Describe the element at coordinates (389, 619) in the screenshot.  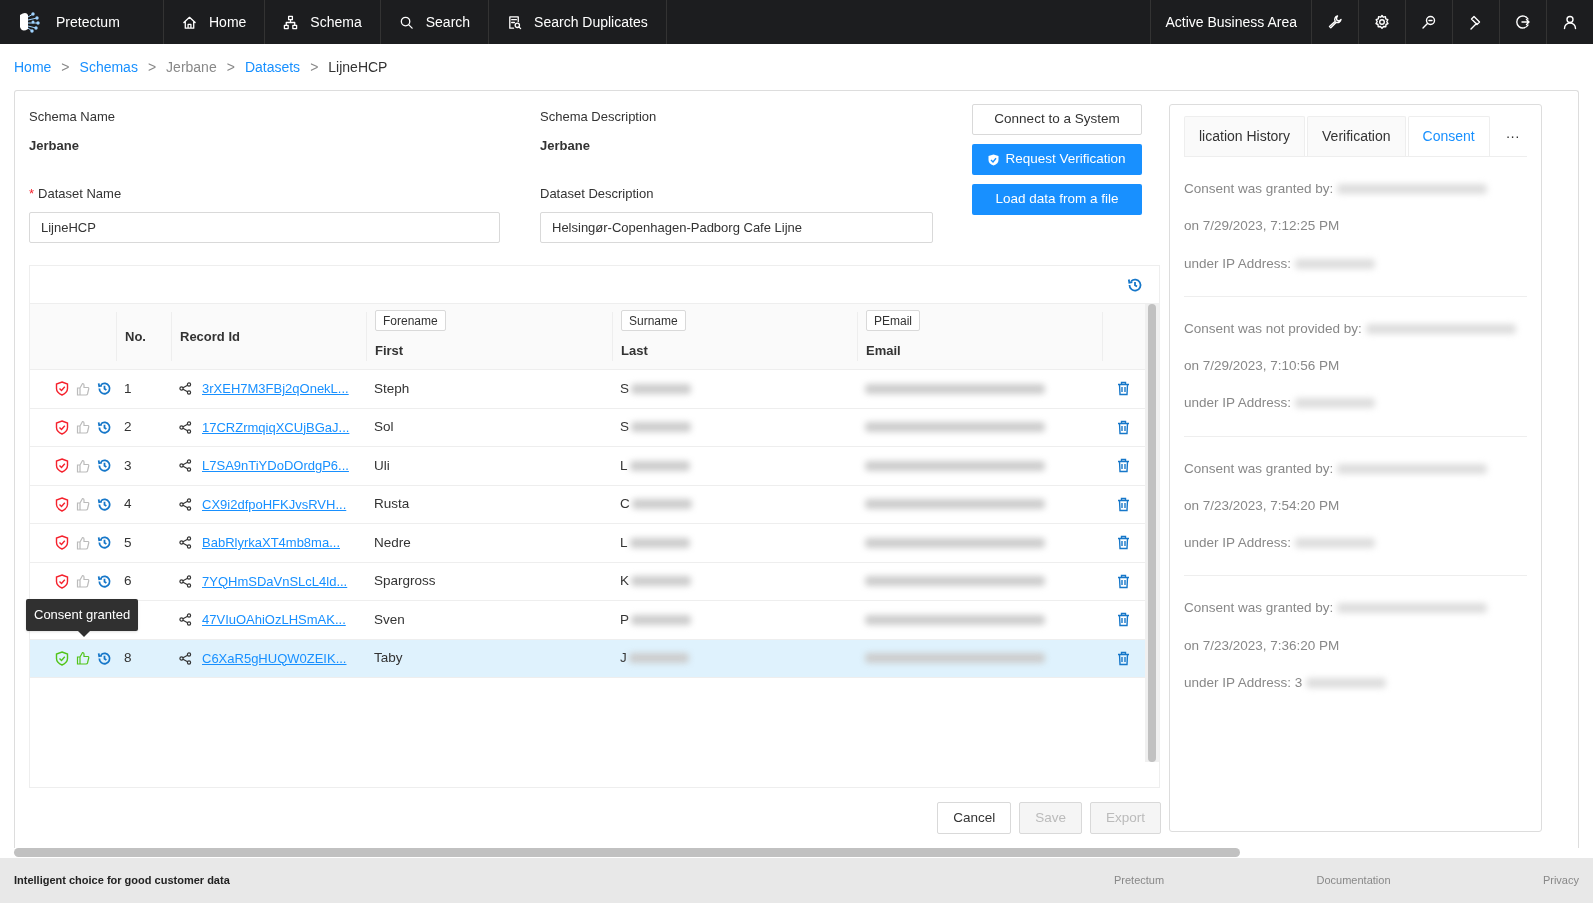
I see `table-cell: Sven` at that location.